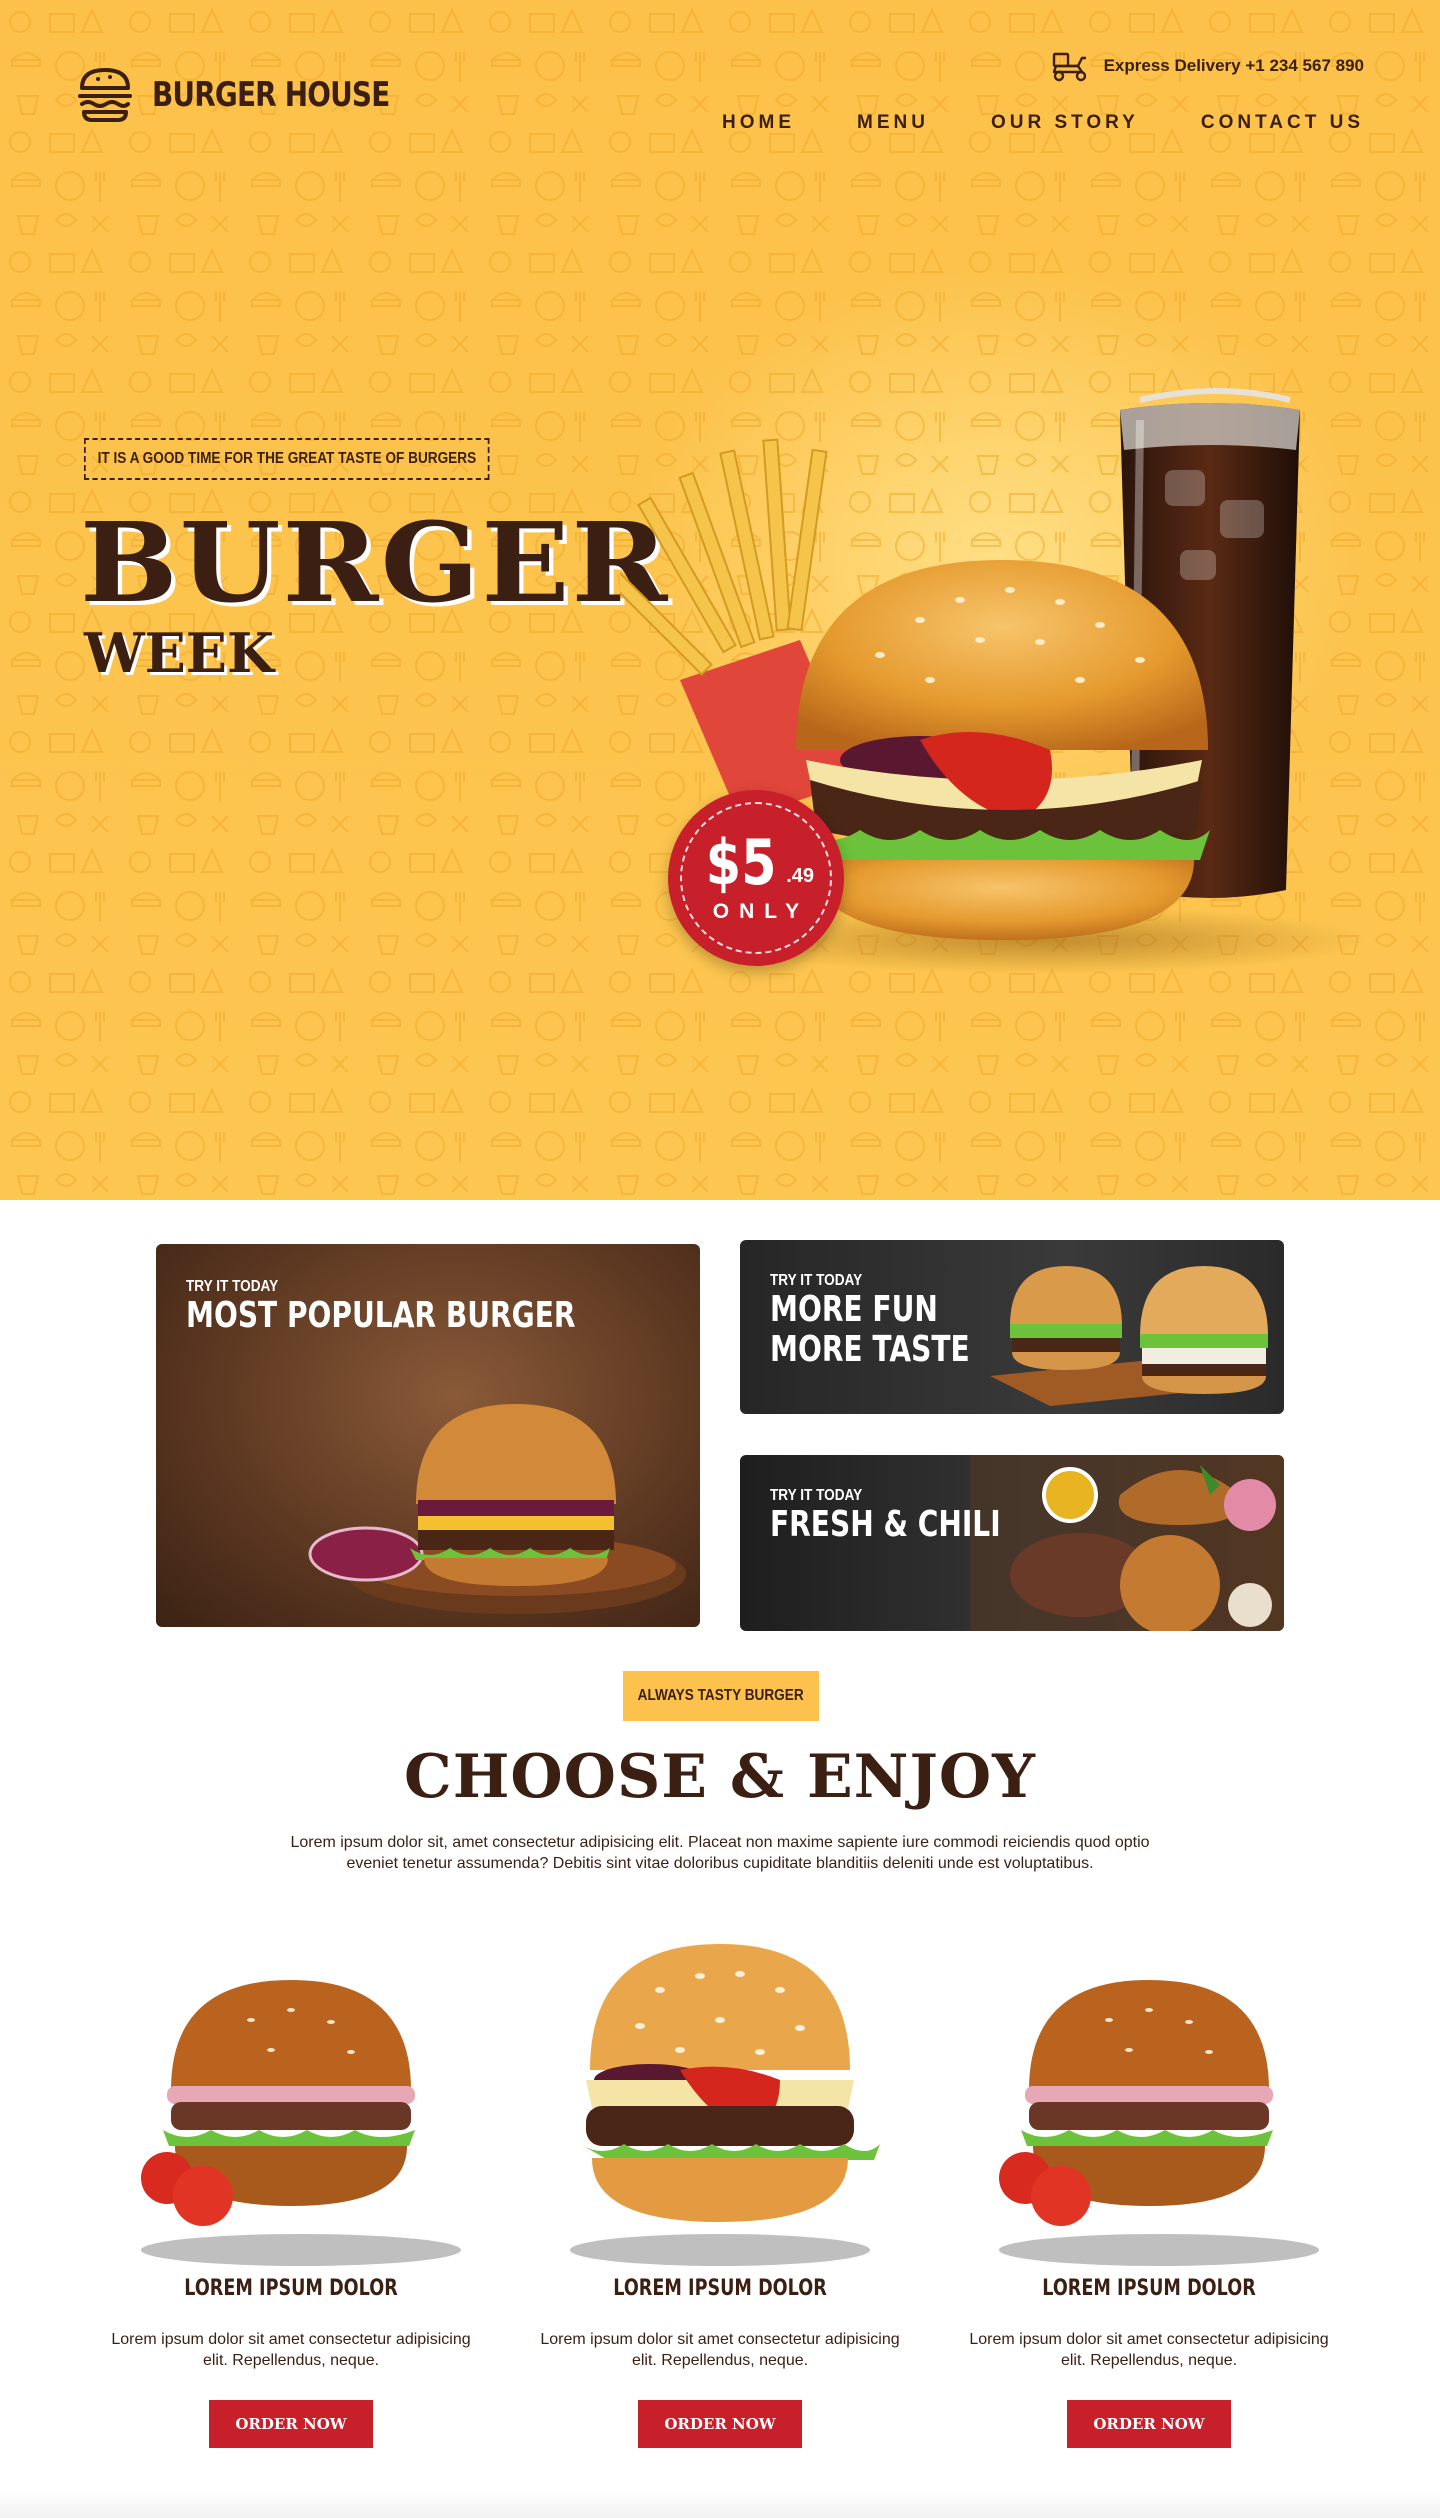 The width and height of the screenshot is (1440, 2518). What do you see at coordinates (854, 1309) in the screenshot?
I see `promo-title-line-1: MORE FUN` at bounding box center [854, 1309].